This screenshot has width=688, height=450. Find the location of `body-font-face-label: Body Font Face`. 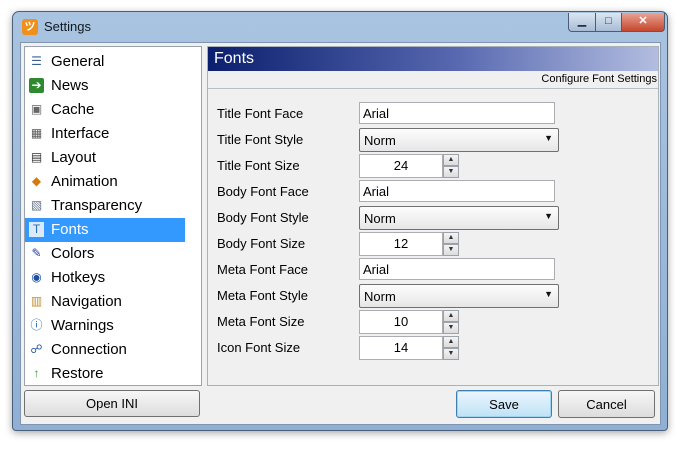

body-font-face-label: Body Font Face is located at coordinates (263, 191).